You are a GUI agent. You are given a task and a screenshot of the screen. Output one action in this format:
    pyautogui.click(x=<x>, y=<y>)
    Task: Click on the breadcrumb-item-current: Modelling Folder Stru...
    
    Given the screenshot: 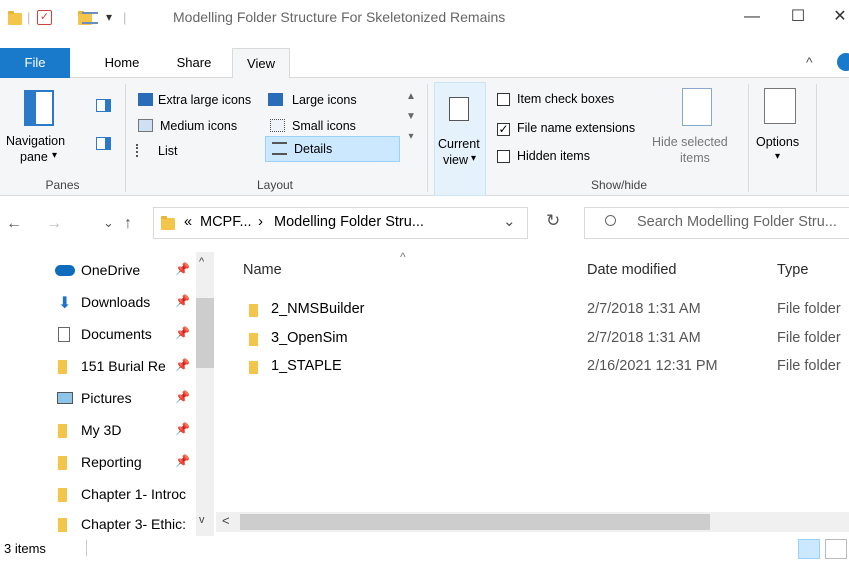 What is the action you would take?
    pyautogui.click(x=349, y=222)
    